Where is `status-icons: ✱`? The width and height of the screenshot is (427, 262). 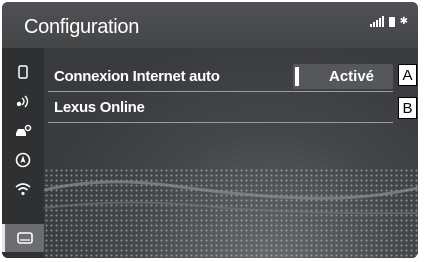 status-icons: ✱ is located at coordinates (388, 21).